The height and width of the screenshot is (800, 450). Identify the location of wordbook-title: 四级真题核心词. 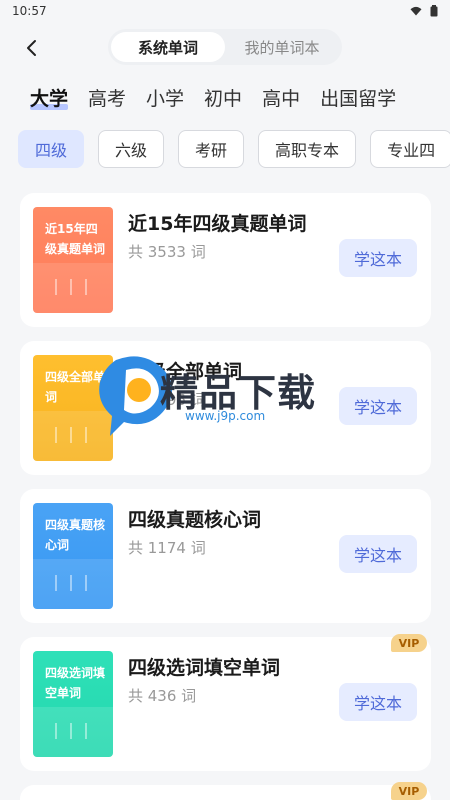
(195, 520).